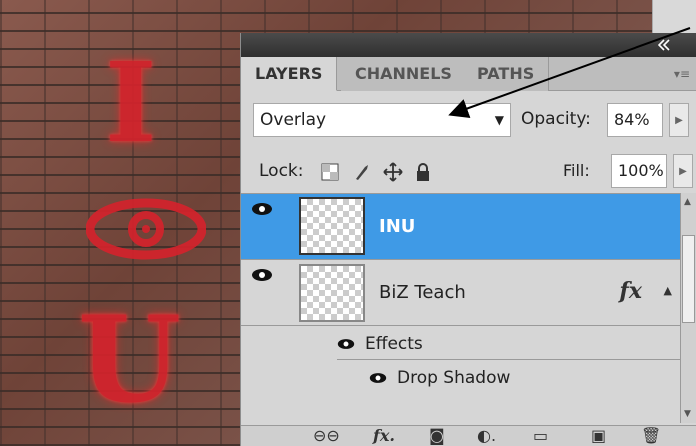 This screenshot has width=696, height=446. What do you see at coordinates (468, 227) in the screenshot?
I see `layer-row-inu: INU` at bounding box center [468, 227].